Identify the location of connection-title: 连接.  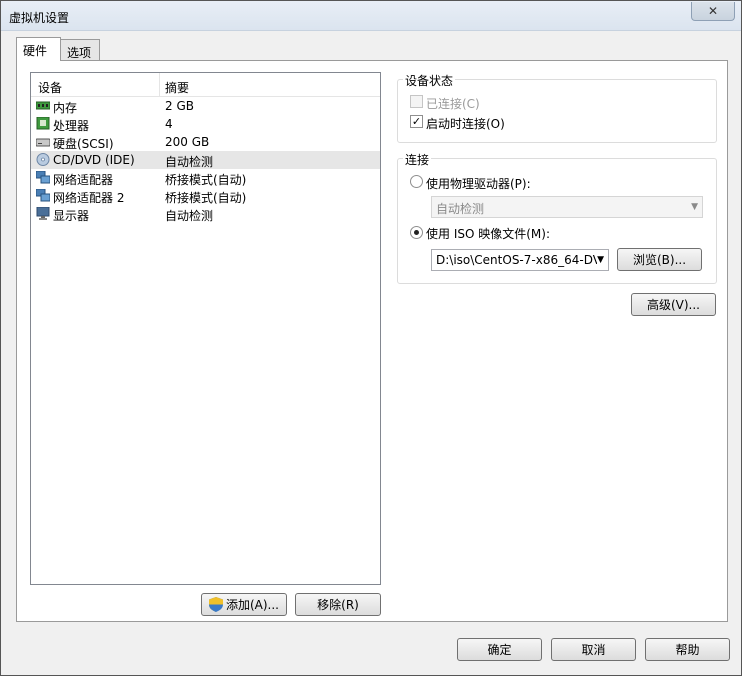
(417, 159).